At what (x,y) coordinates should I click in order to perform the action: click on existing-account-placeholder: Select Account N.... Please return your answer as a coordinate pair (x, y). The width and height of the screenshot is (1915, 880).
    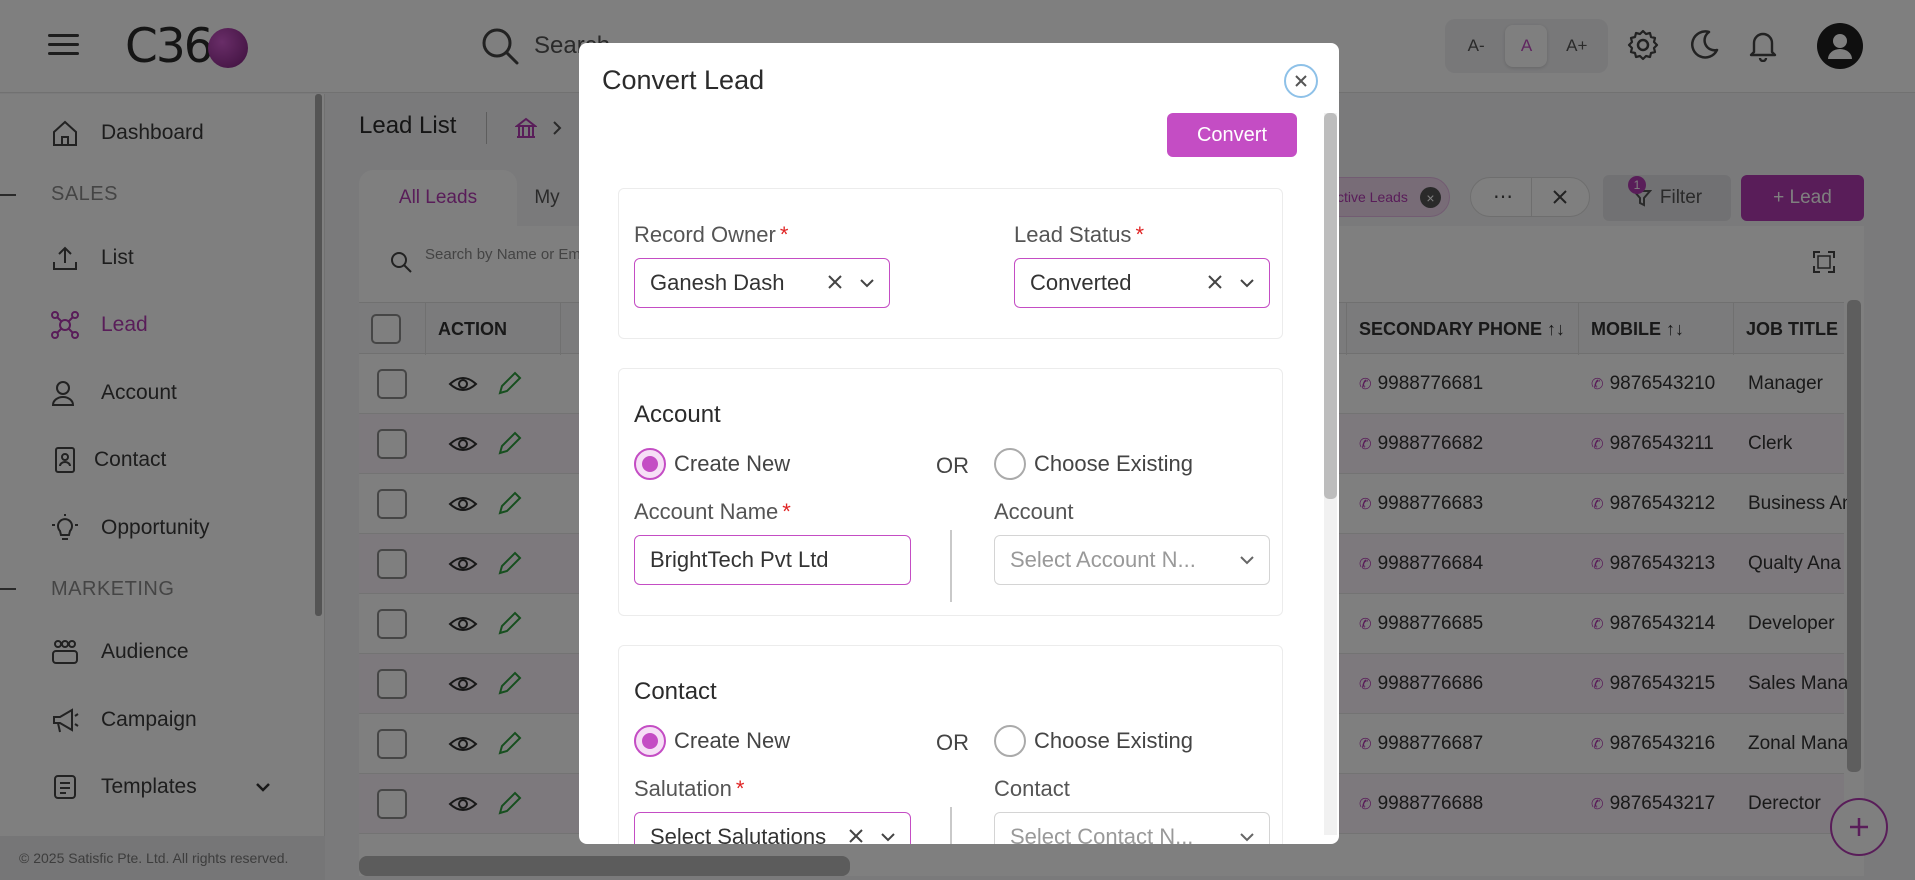
    Looking at the image, I should click on (1103, 559).